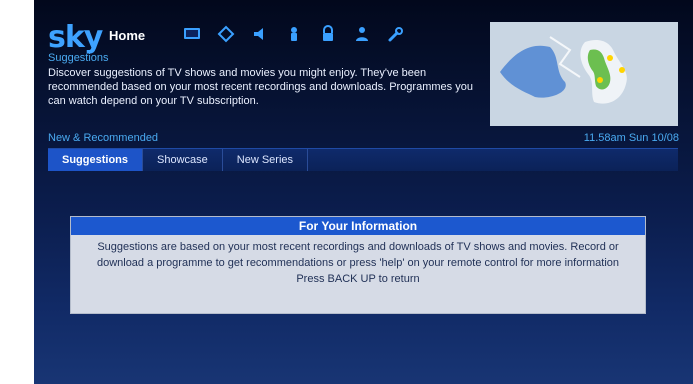 The width and height of the screenshot is (693, 384). What do you see at coordinates (127, 35) in the screenshot?
I see `home-label: Home` at bounding box center [127, 35].